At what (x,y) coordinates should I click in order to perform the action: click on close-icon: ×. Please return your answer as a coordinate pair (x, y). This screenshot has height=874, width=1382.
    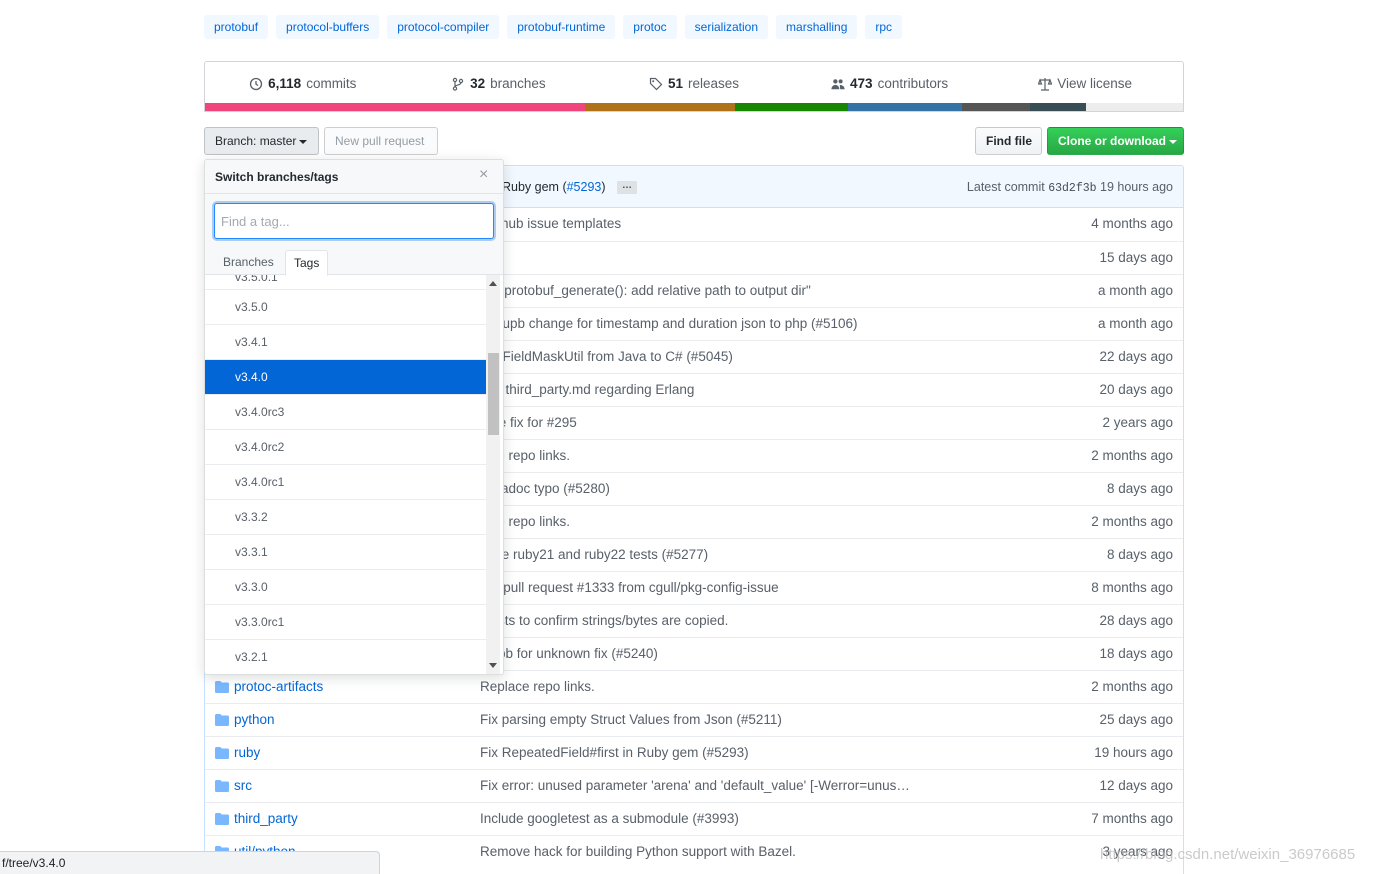
    Looking at the image, I should click on (486, 175).